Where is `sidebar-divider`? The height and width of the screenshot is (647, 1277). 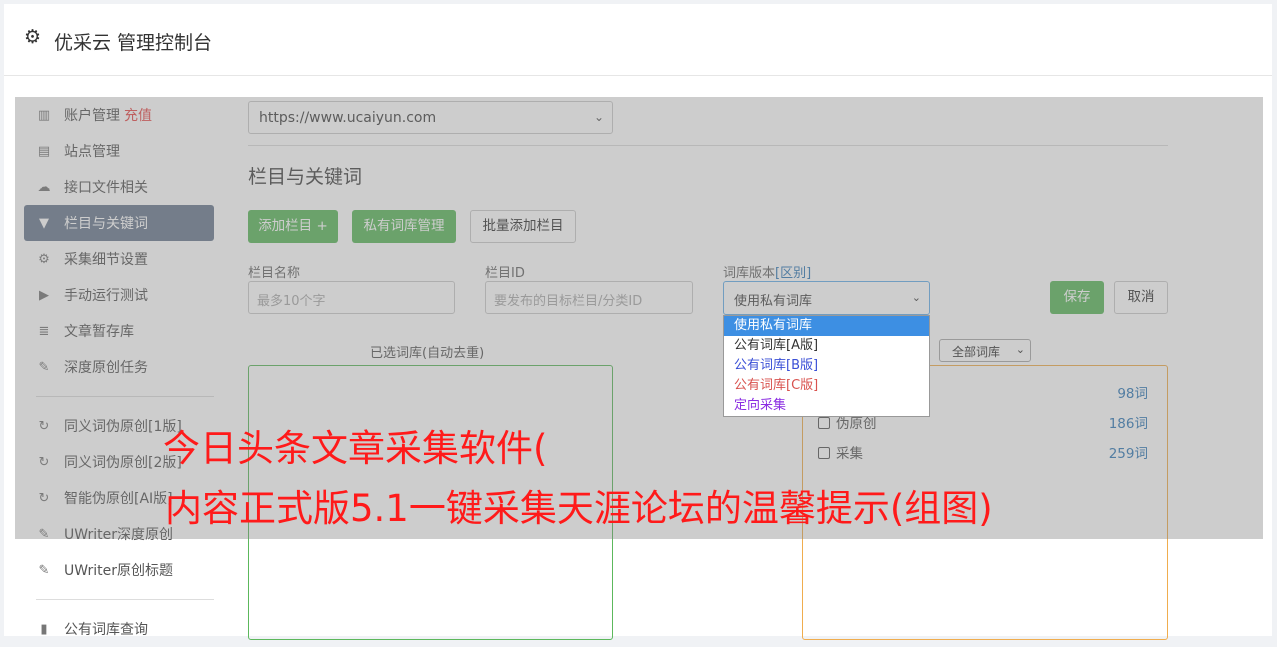 sidebar-divider is located at coordinates (125, 599).